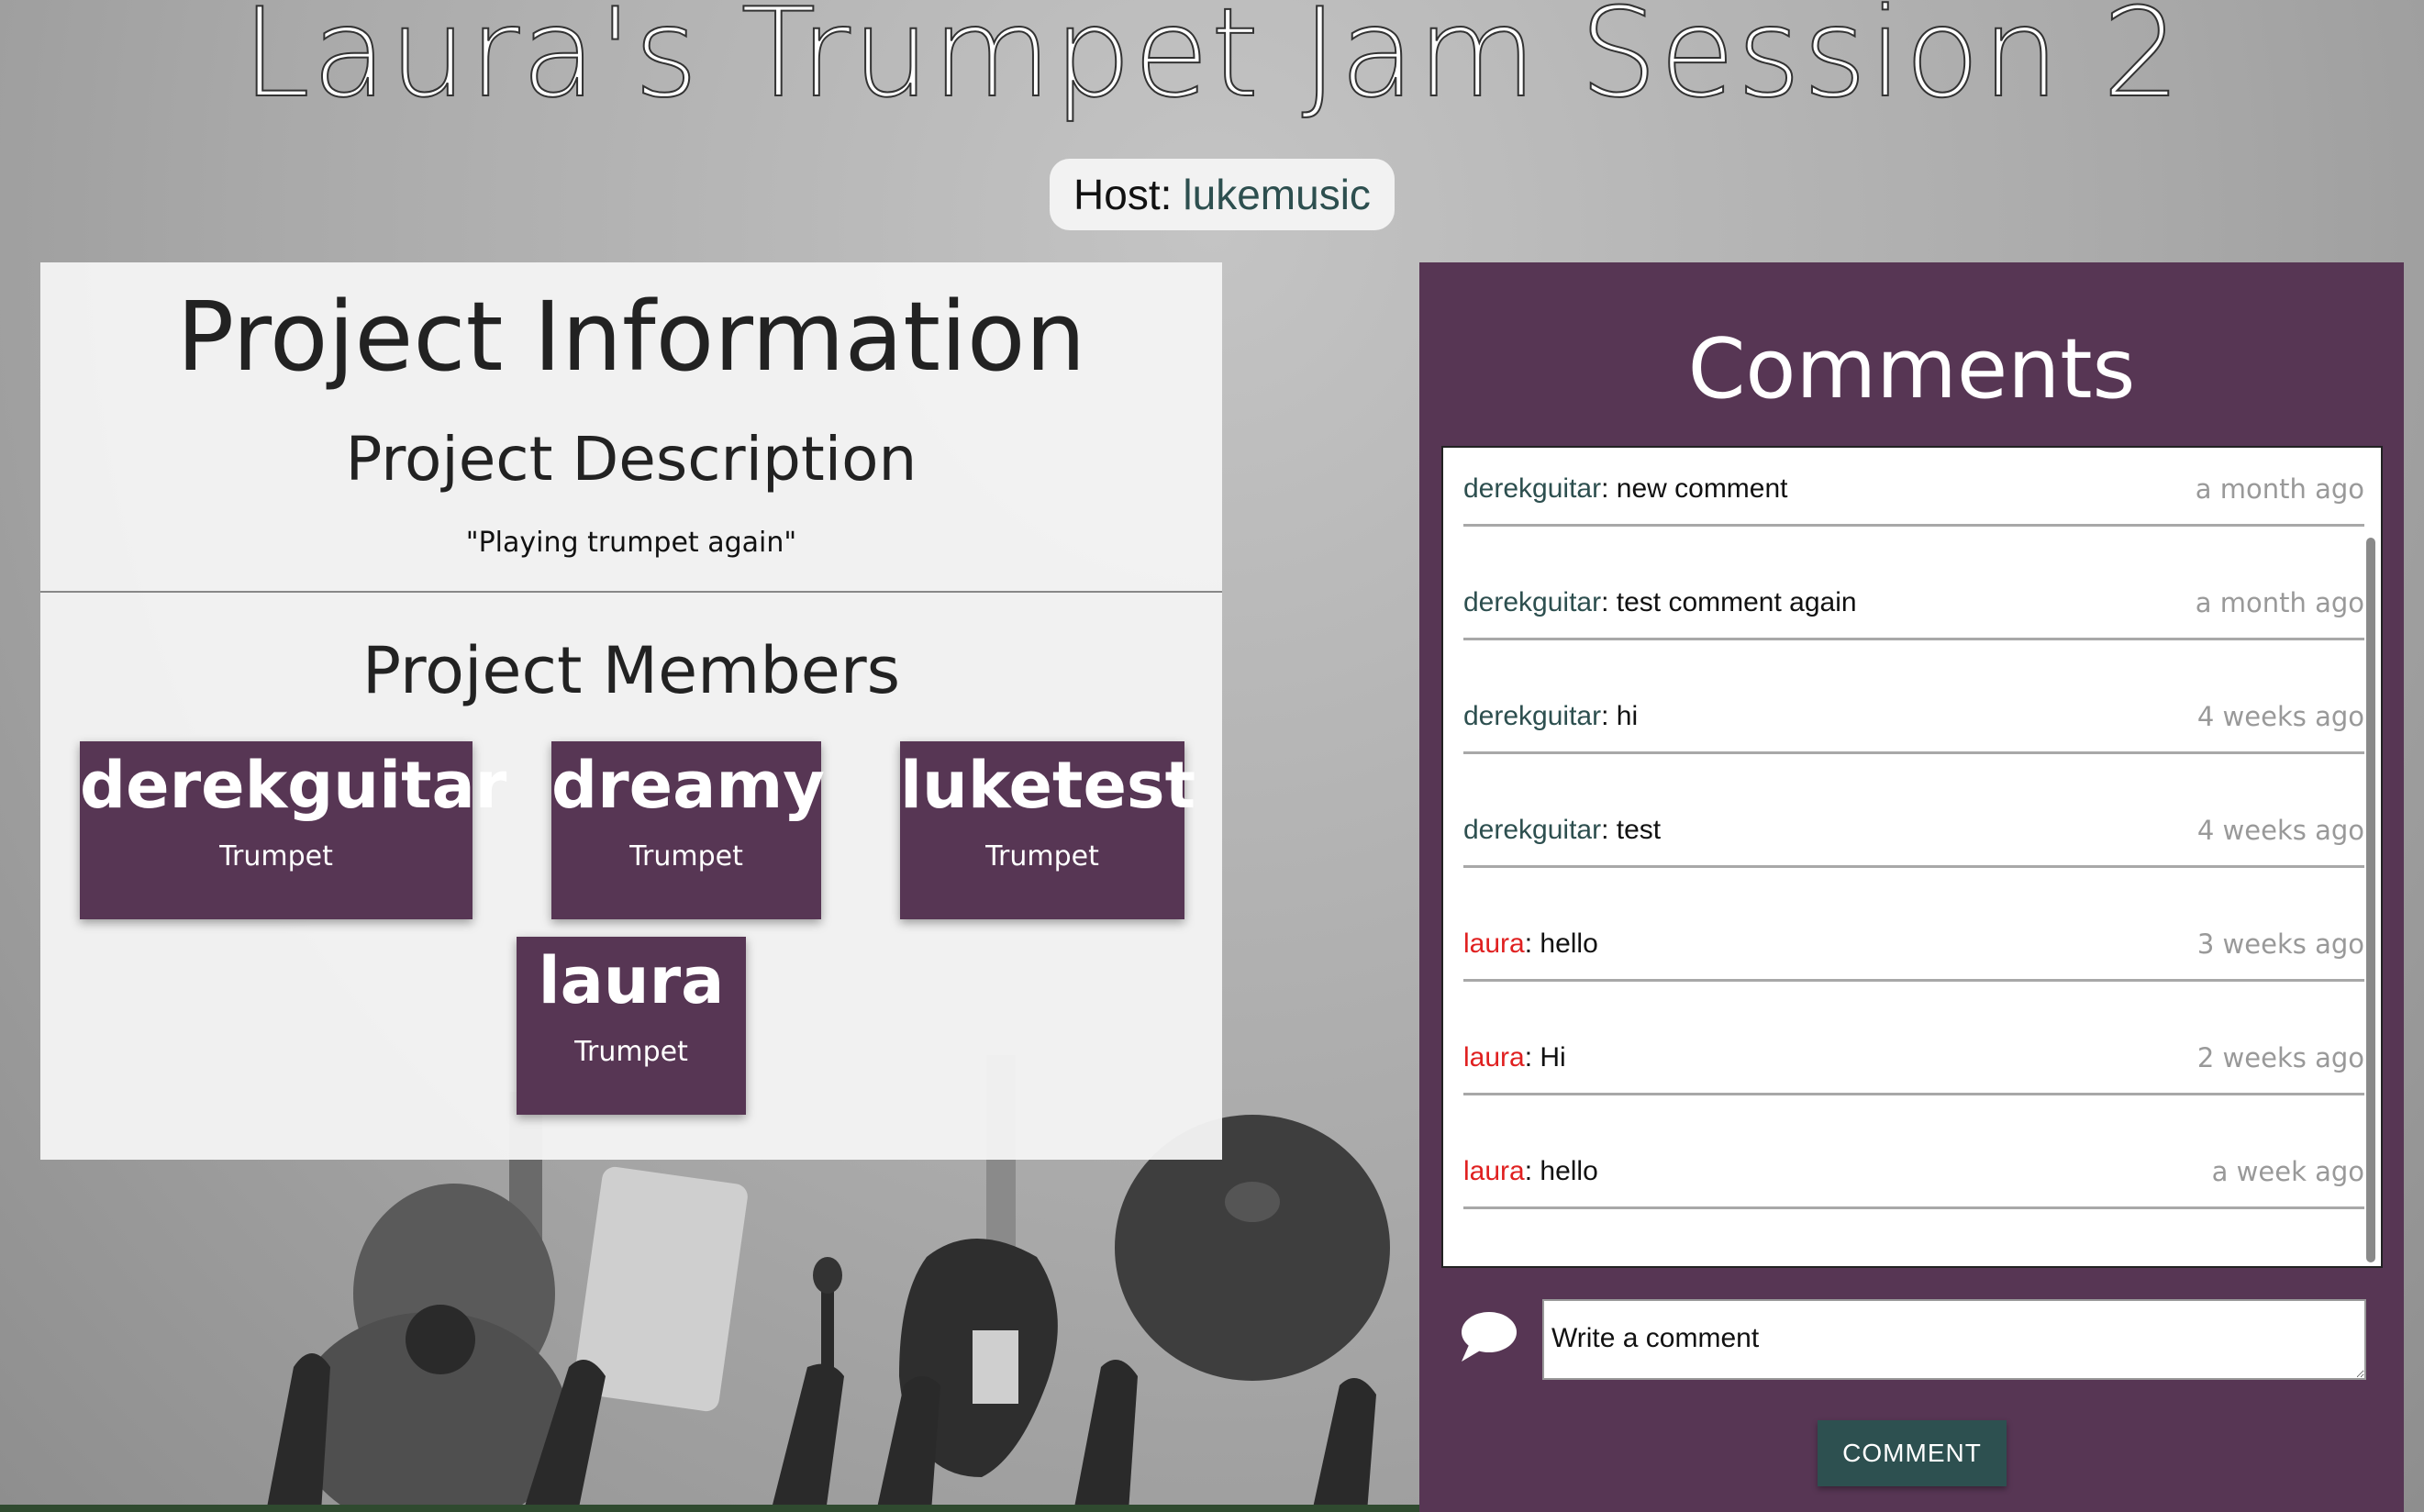 The height and width of the screenshot is (1512, 2424). I want to click on comment-text: new comment, so click(1702, 488).